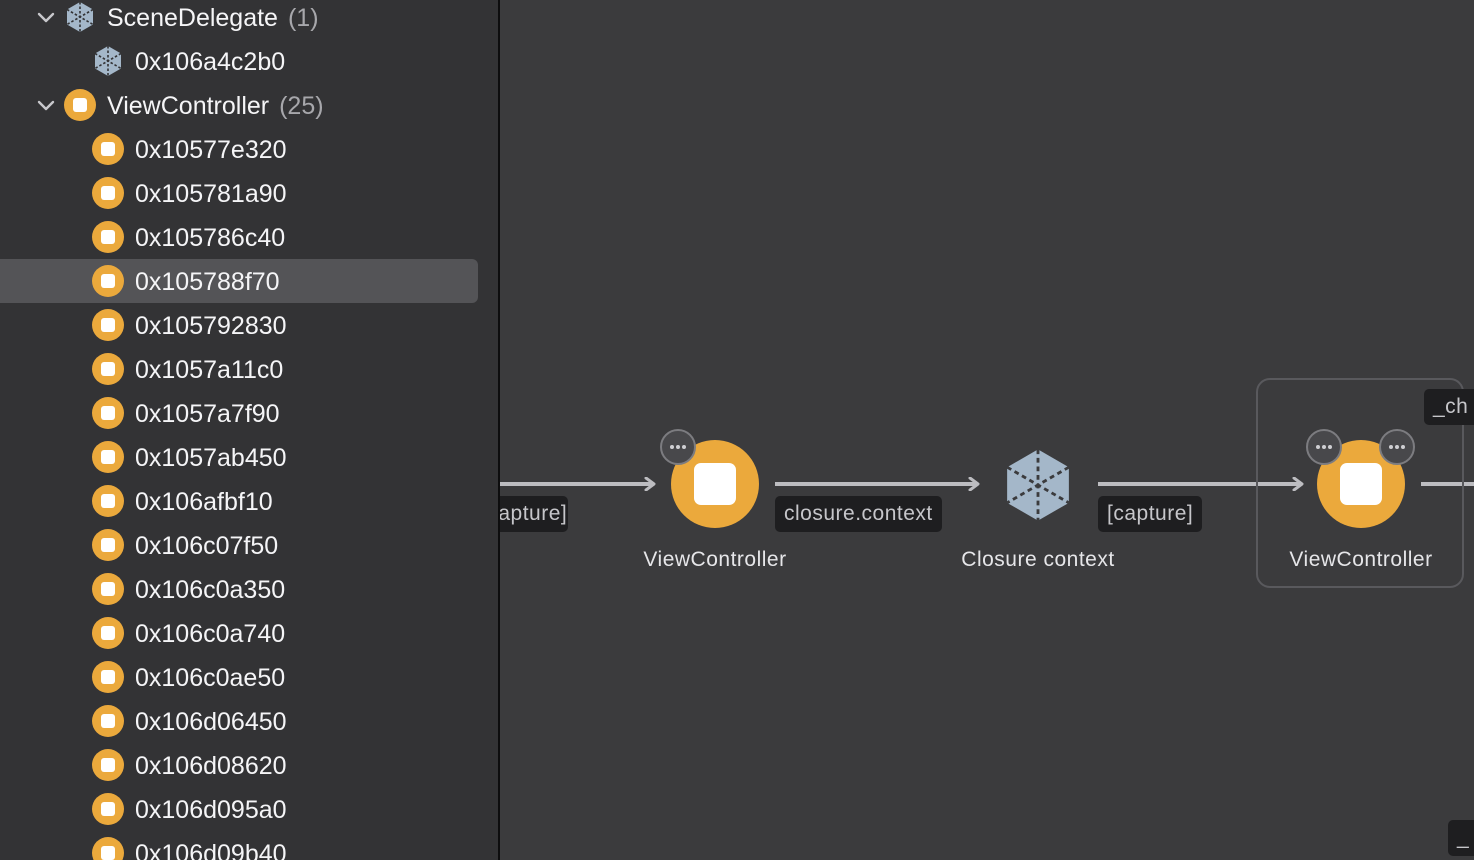  I want to click on tree-item: 0x106d08620, so click(249, 765).